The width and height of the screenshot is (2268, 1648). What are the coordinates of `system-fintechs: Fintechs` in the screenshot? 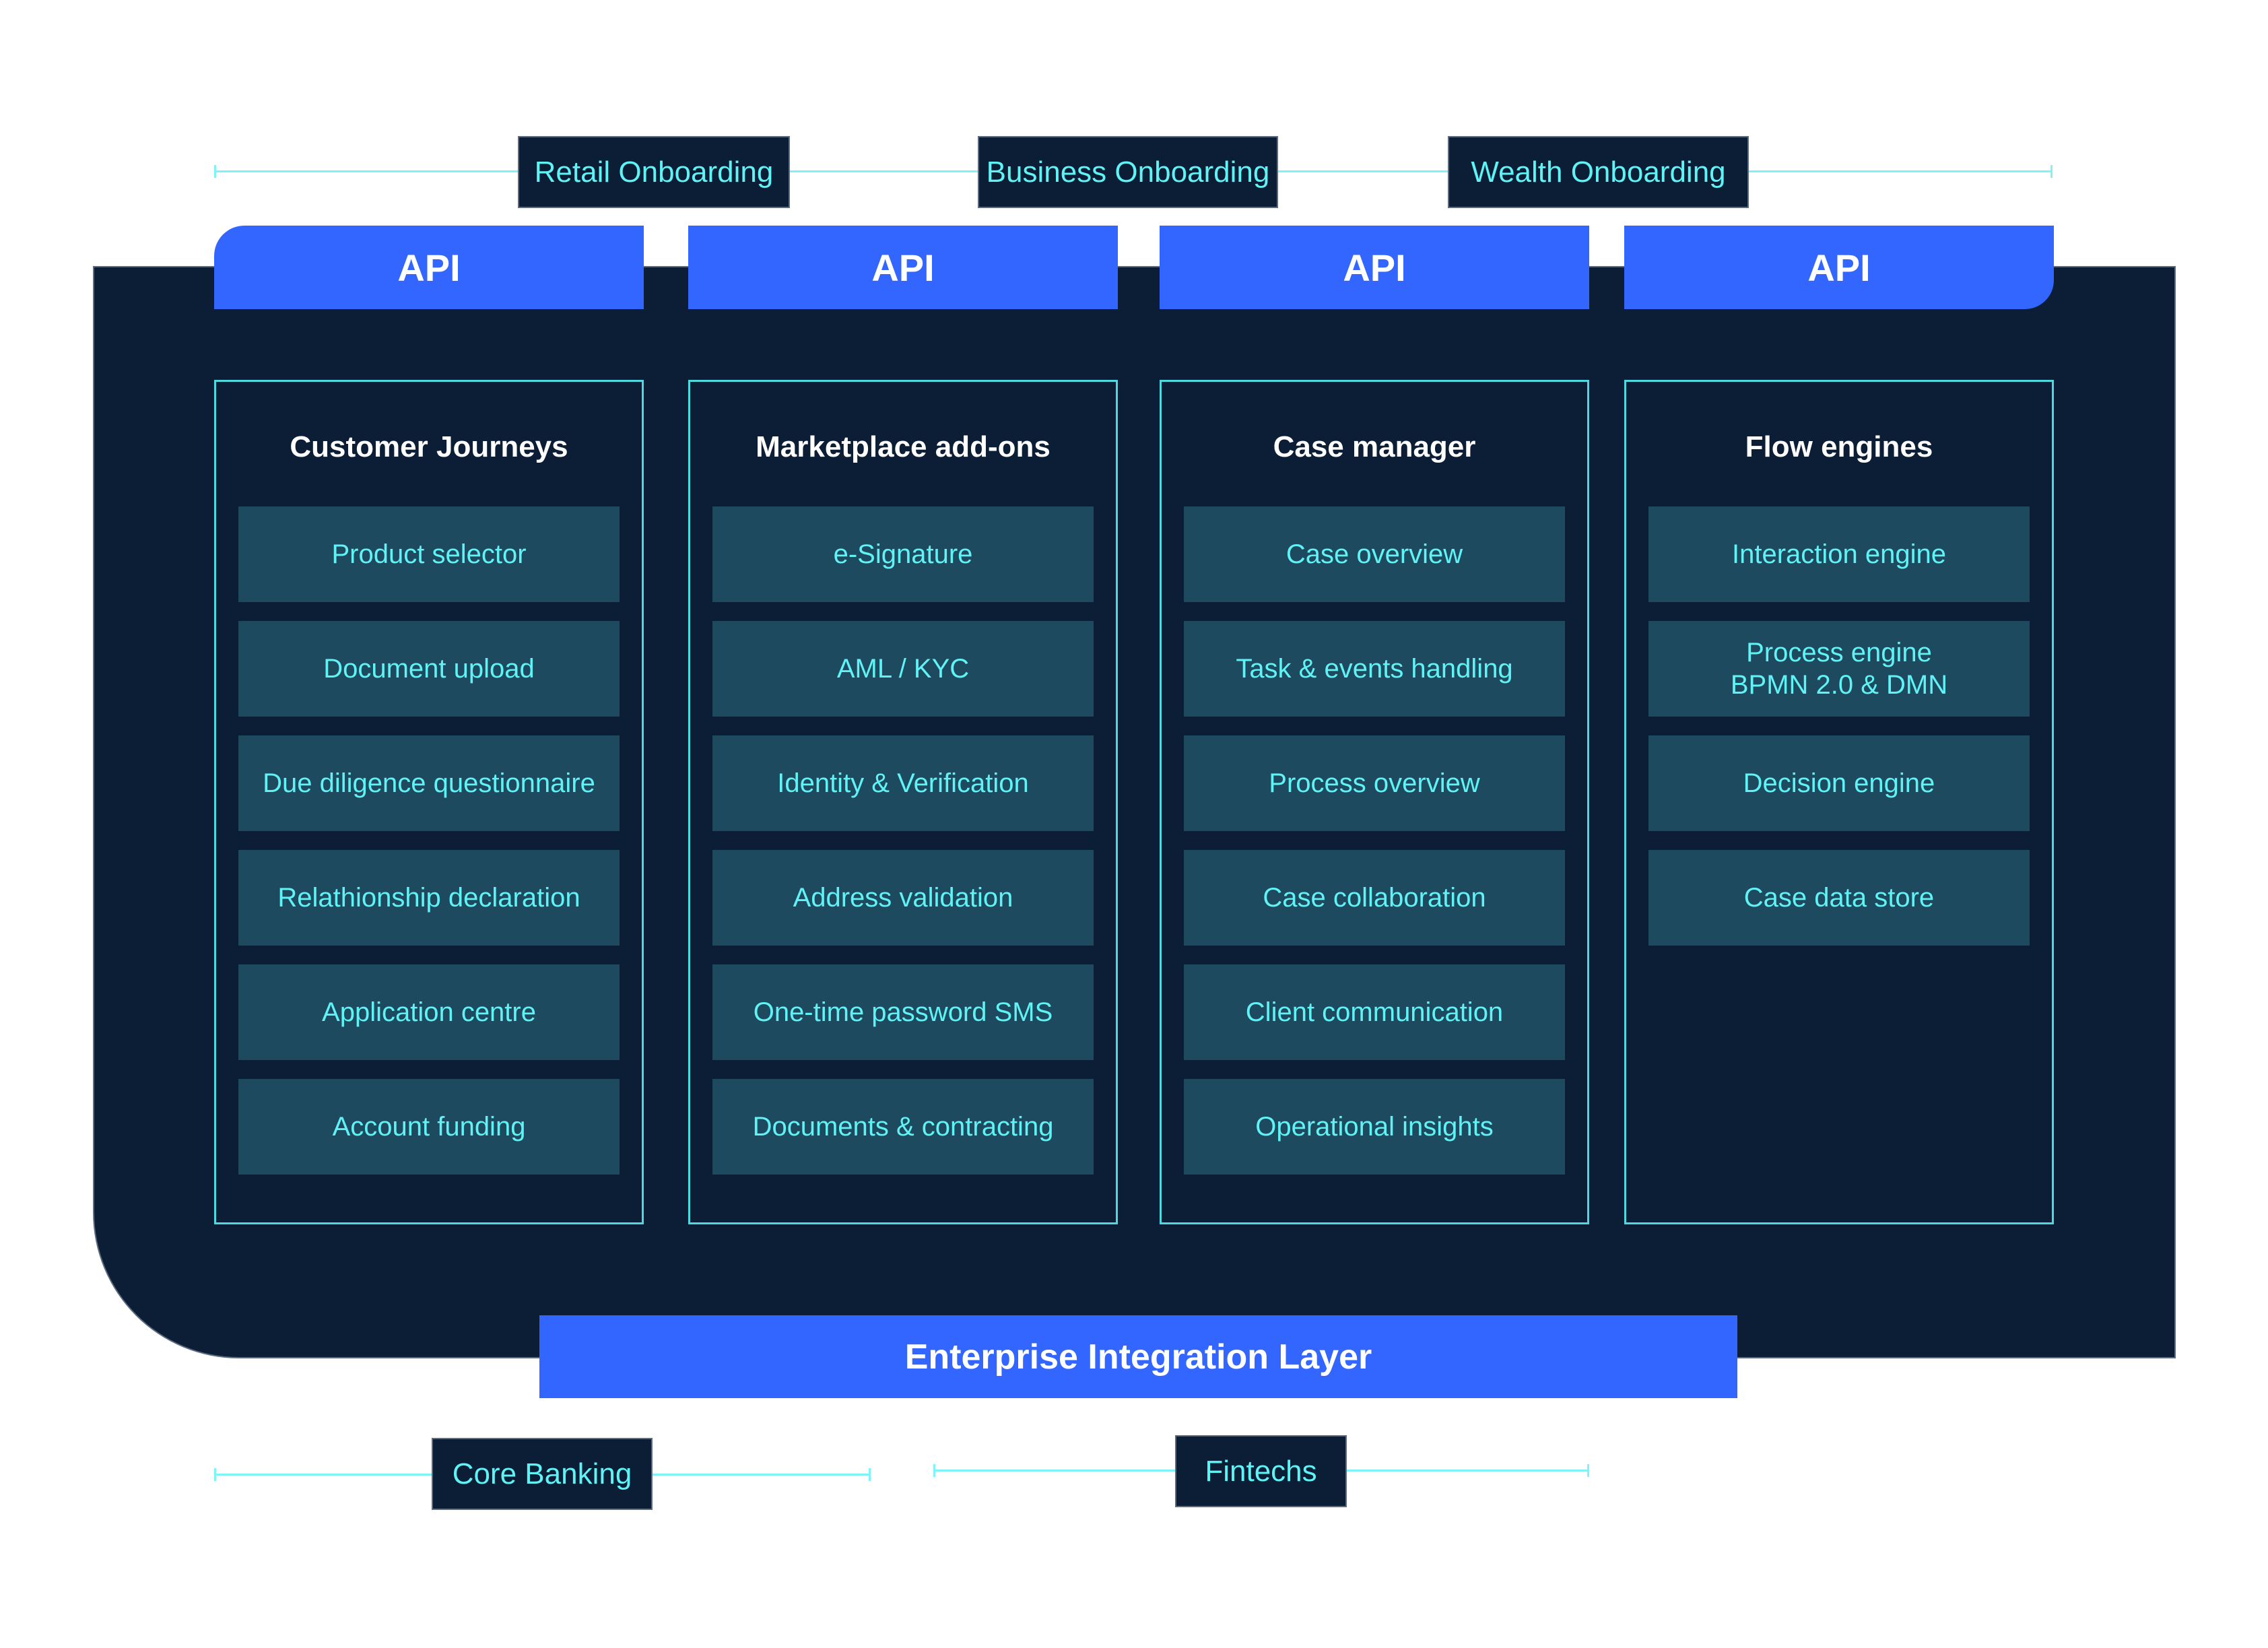 It's located at (1260, 1471).